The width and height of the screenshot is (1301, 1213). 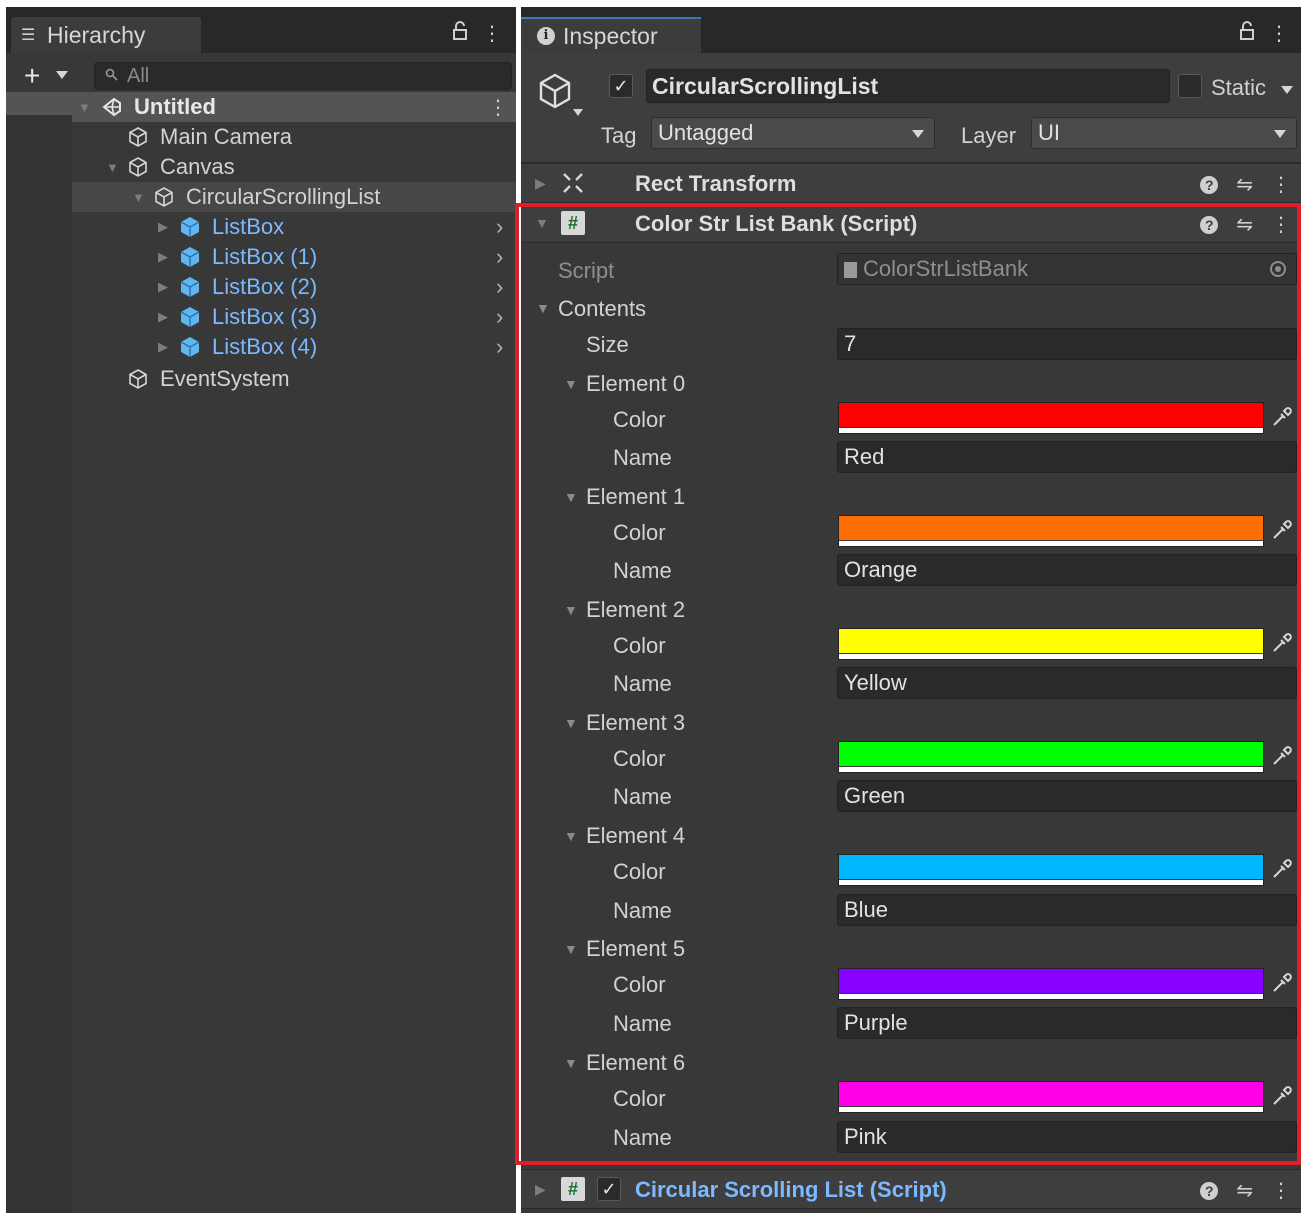 What do you see at coordinates (635, 1063) in the screenshot?
I see `element-label: Element 6` at bounding box center [635, 1063].